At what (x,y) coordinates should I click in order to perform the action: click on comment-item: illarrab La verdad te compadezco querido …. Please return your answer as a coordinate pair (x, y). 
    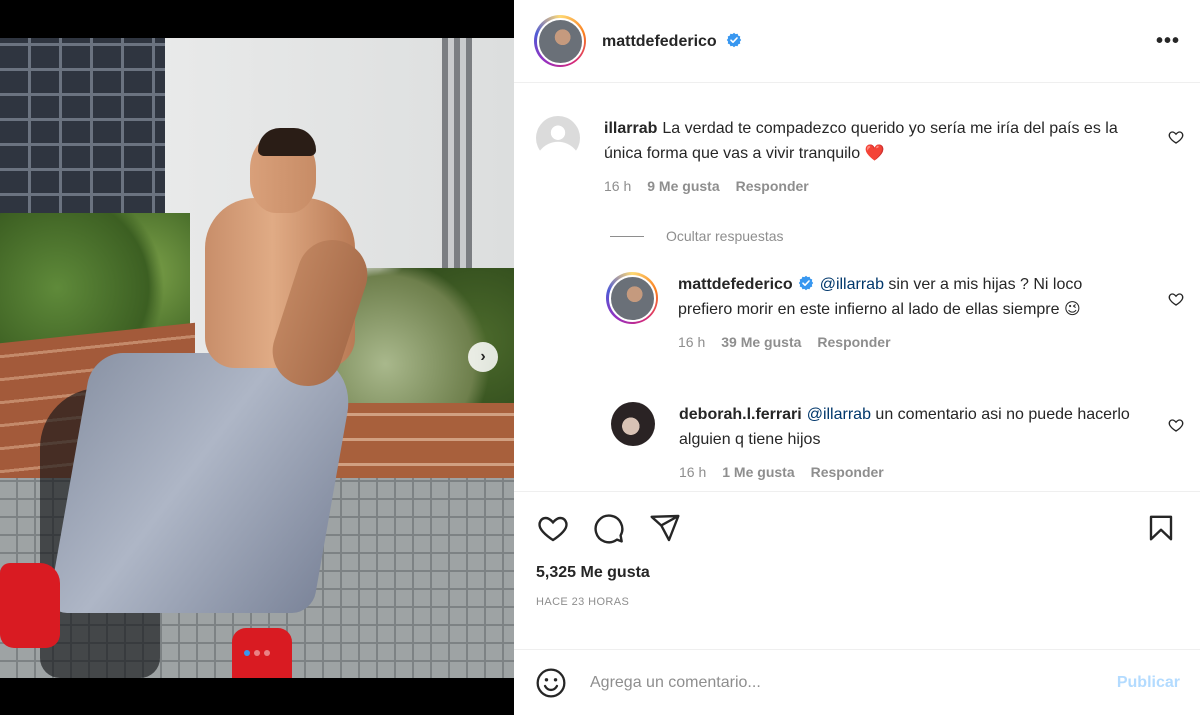
    Looking at the image, I should click on (840, 157).